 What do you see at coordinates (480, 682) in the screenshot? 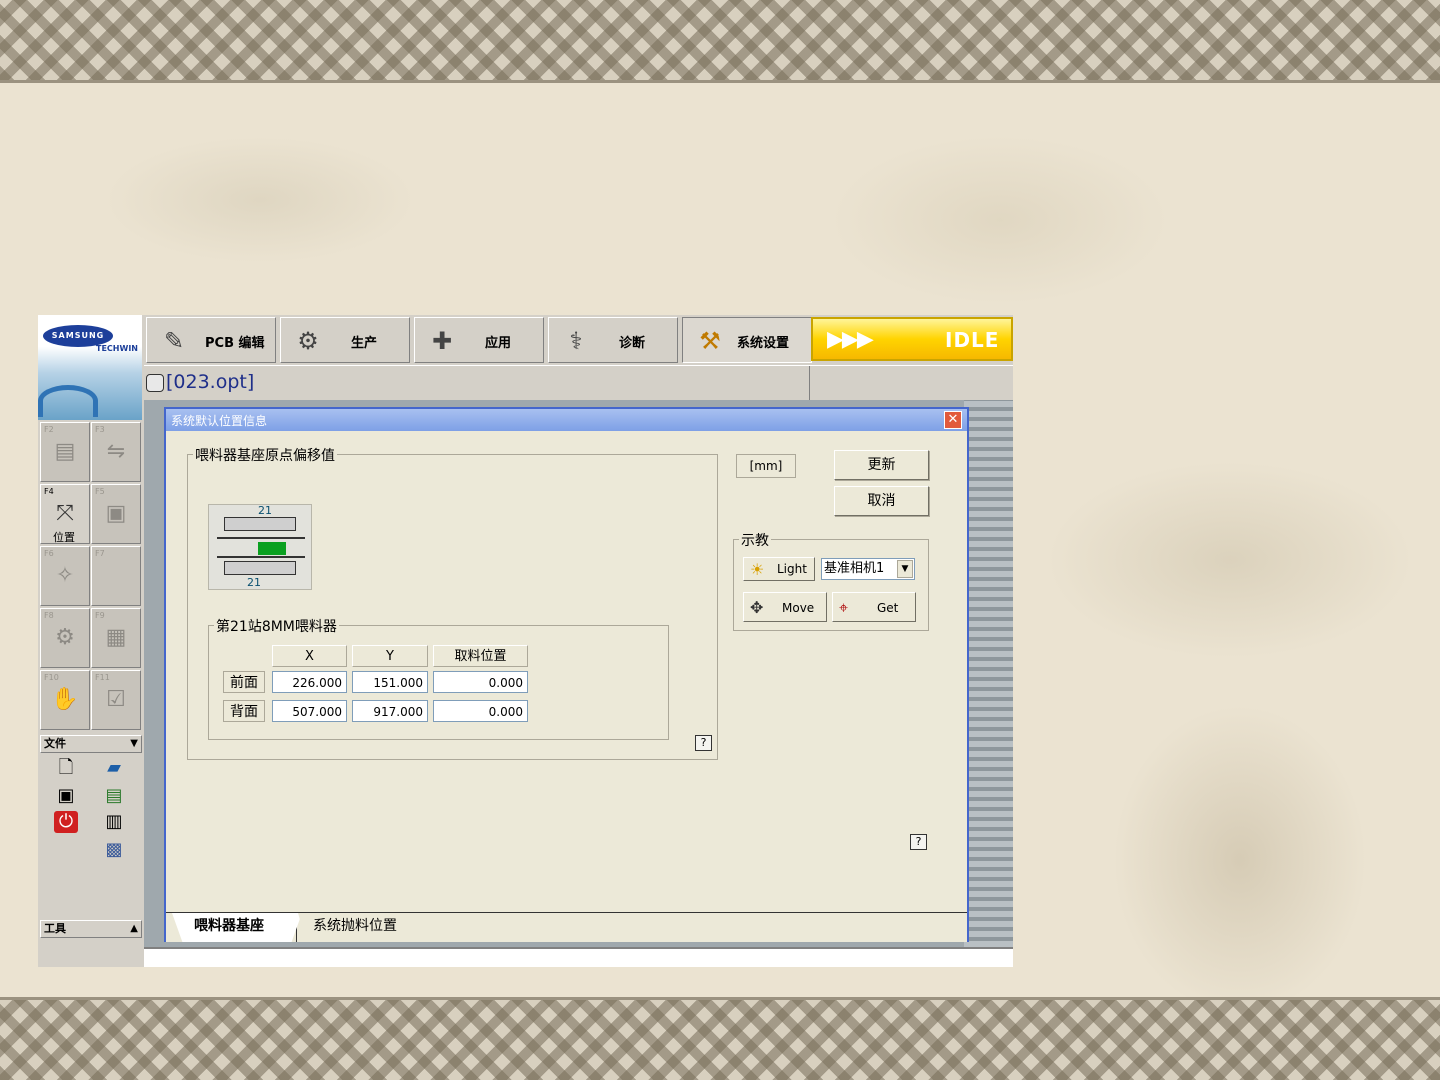
I see `front-pick-input: 0.000` at bounding box center [480, 682].